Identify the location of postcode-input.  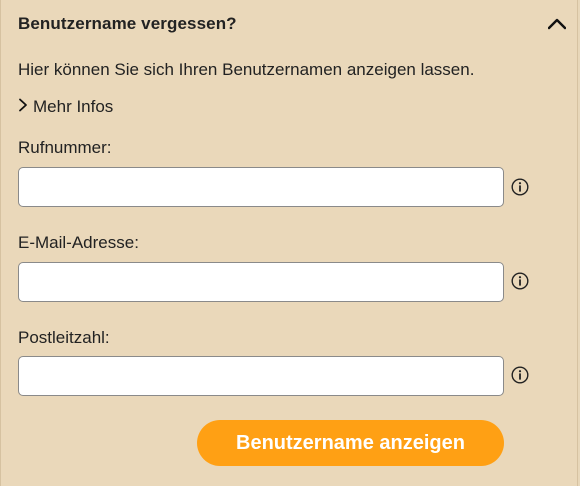
(261, 376).